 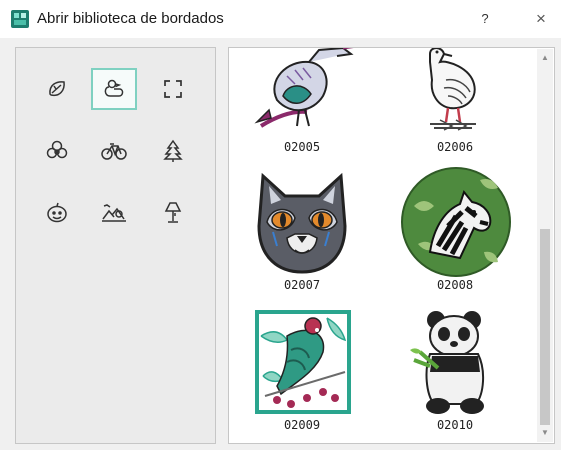 I want to click on parrot-frame-design, so click(x=303, y=362).